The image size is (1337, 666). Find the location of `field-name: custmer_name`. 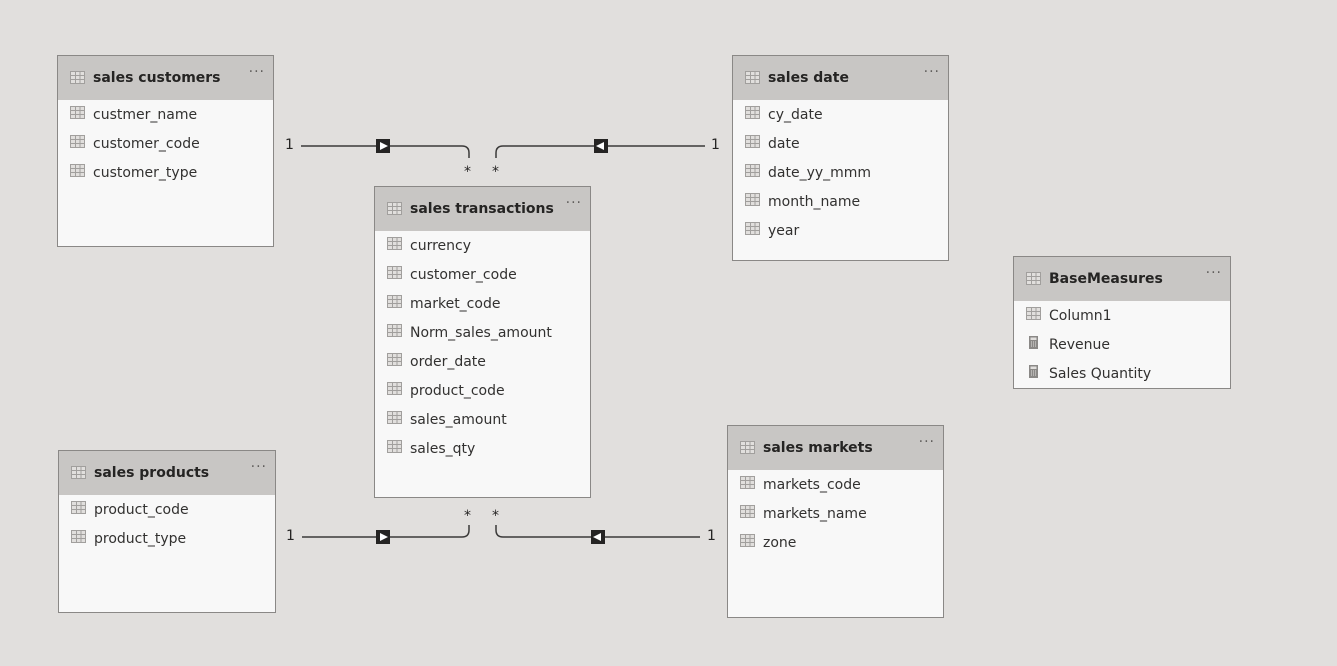

field-name: custmer_name is located at coordinates (145, 114).